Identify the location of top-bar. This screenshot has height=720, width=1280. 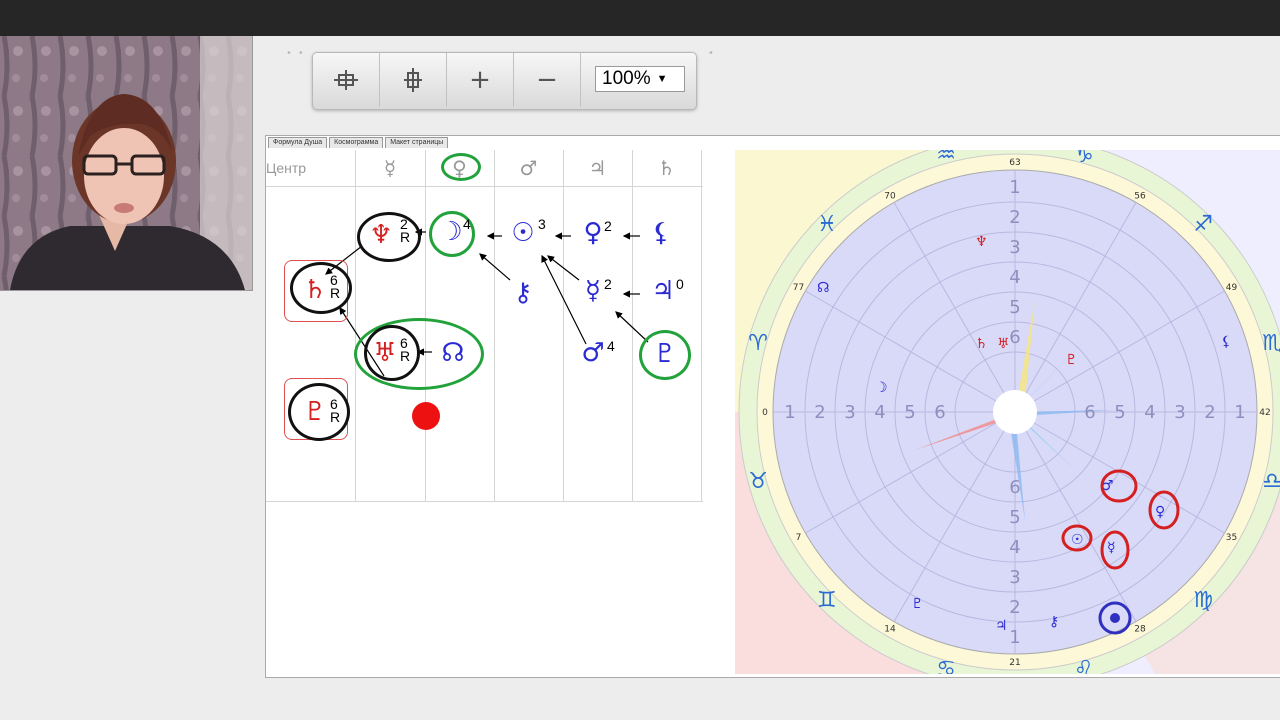
(640, 18).